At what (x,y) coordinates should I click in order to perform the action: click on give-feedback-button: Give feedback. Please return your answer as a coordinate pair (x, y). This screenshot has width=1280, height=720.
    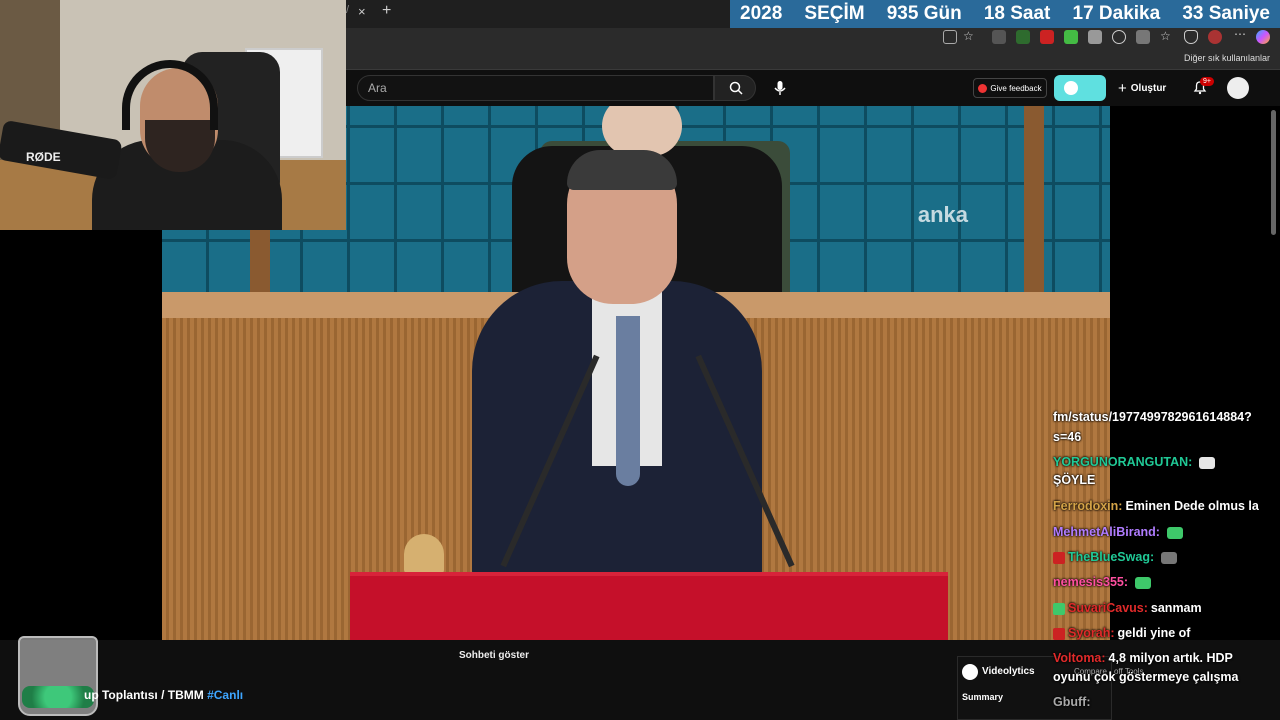
    Looking at the image, I should click on (1010, 88).